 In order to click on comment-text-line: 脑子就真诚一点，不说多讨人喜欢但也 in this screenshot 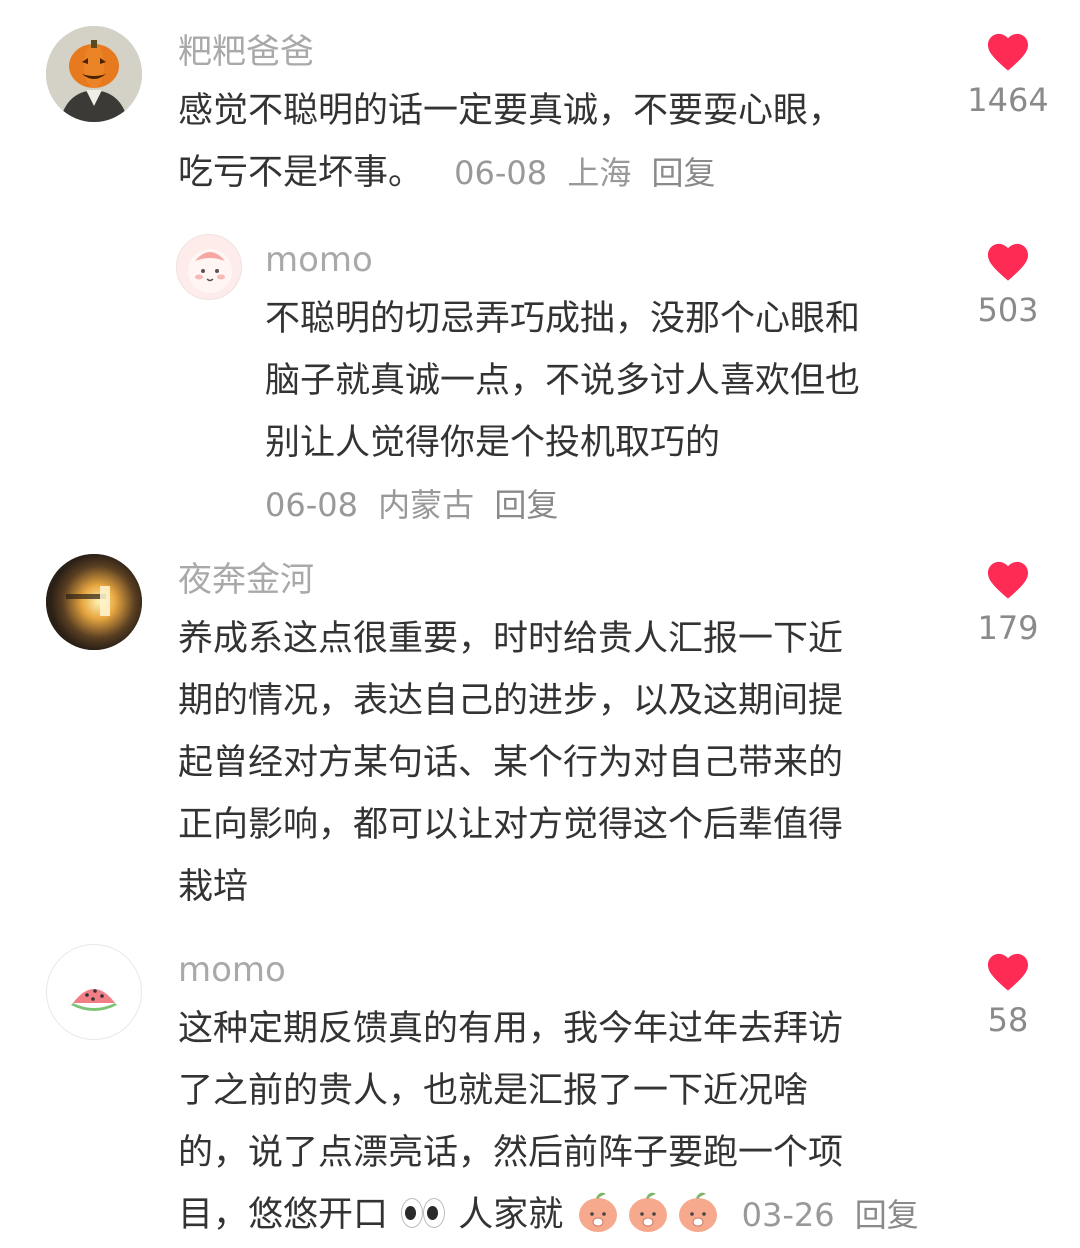, I will do `click(563, 381)`.